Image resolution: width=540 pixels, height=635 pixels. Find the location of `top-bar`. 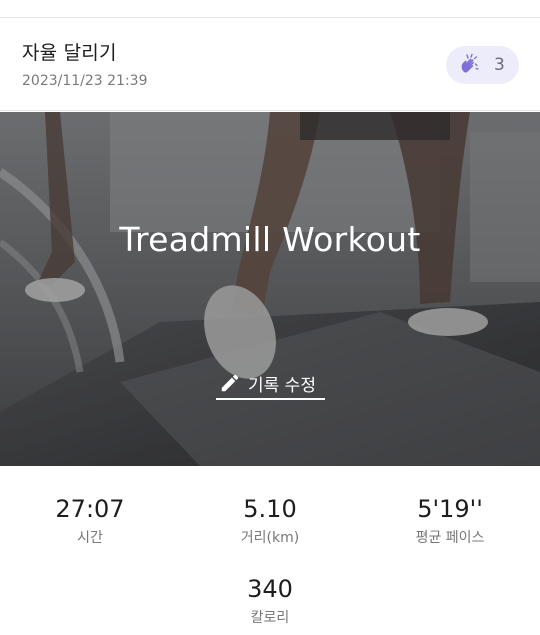

top-bar is located at coordinates (270, 9).